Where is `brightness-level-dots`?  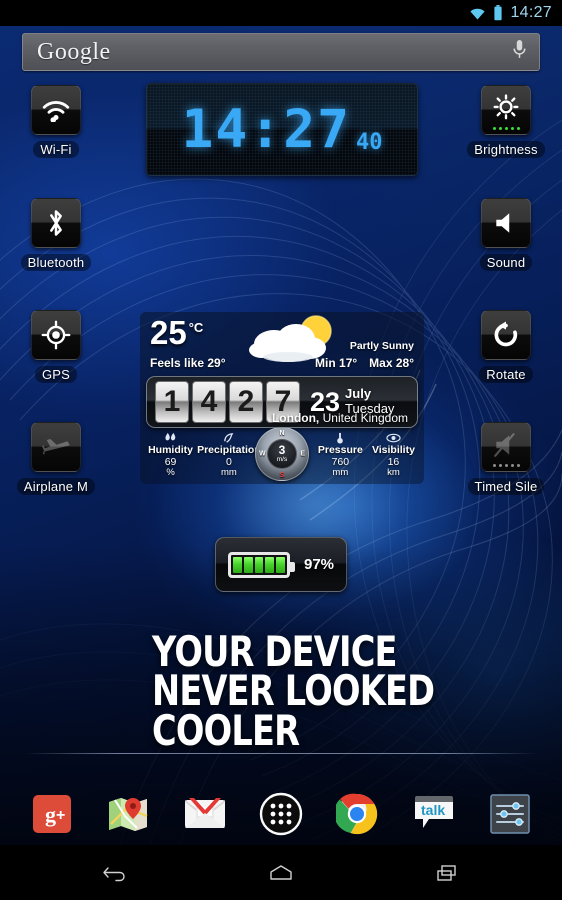 brightness-level-dots is located at coordinates (506, 128).